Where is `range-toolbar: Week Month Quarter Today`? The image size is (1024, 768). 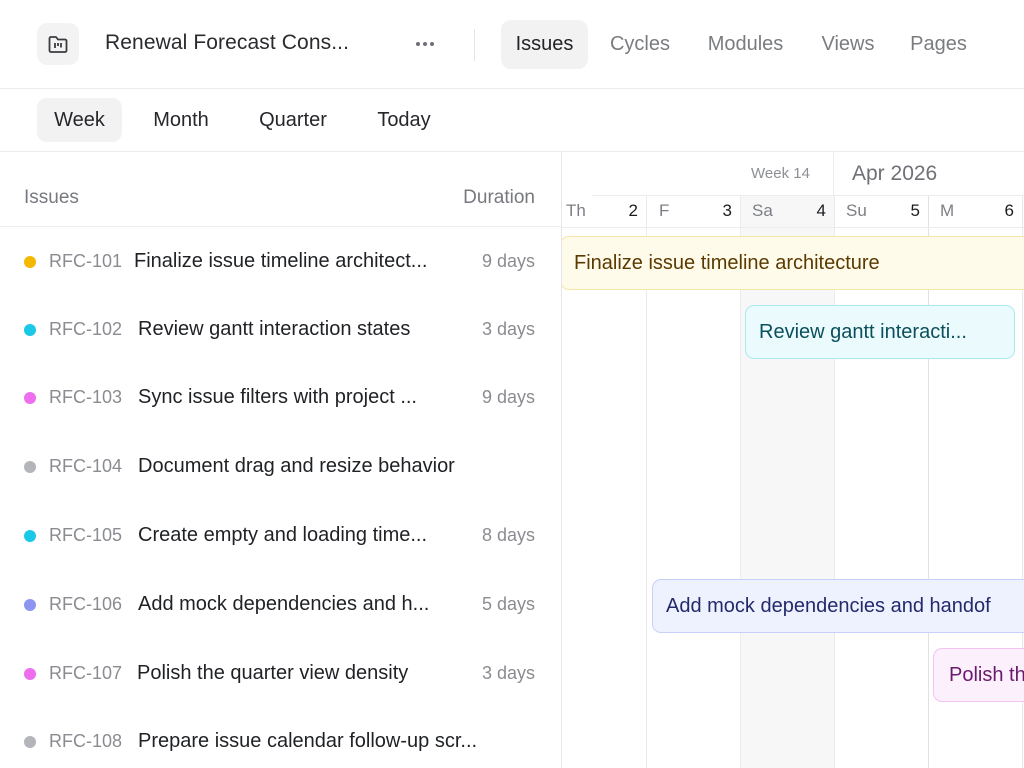
range-toolbar: Week Month Quarter Today is located at coordinates (512, 120).